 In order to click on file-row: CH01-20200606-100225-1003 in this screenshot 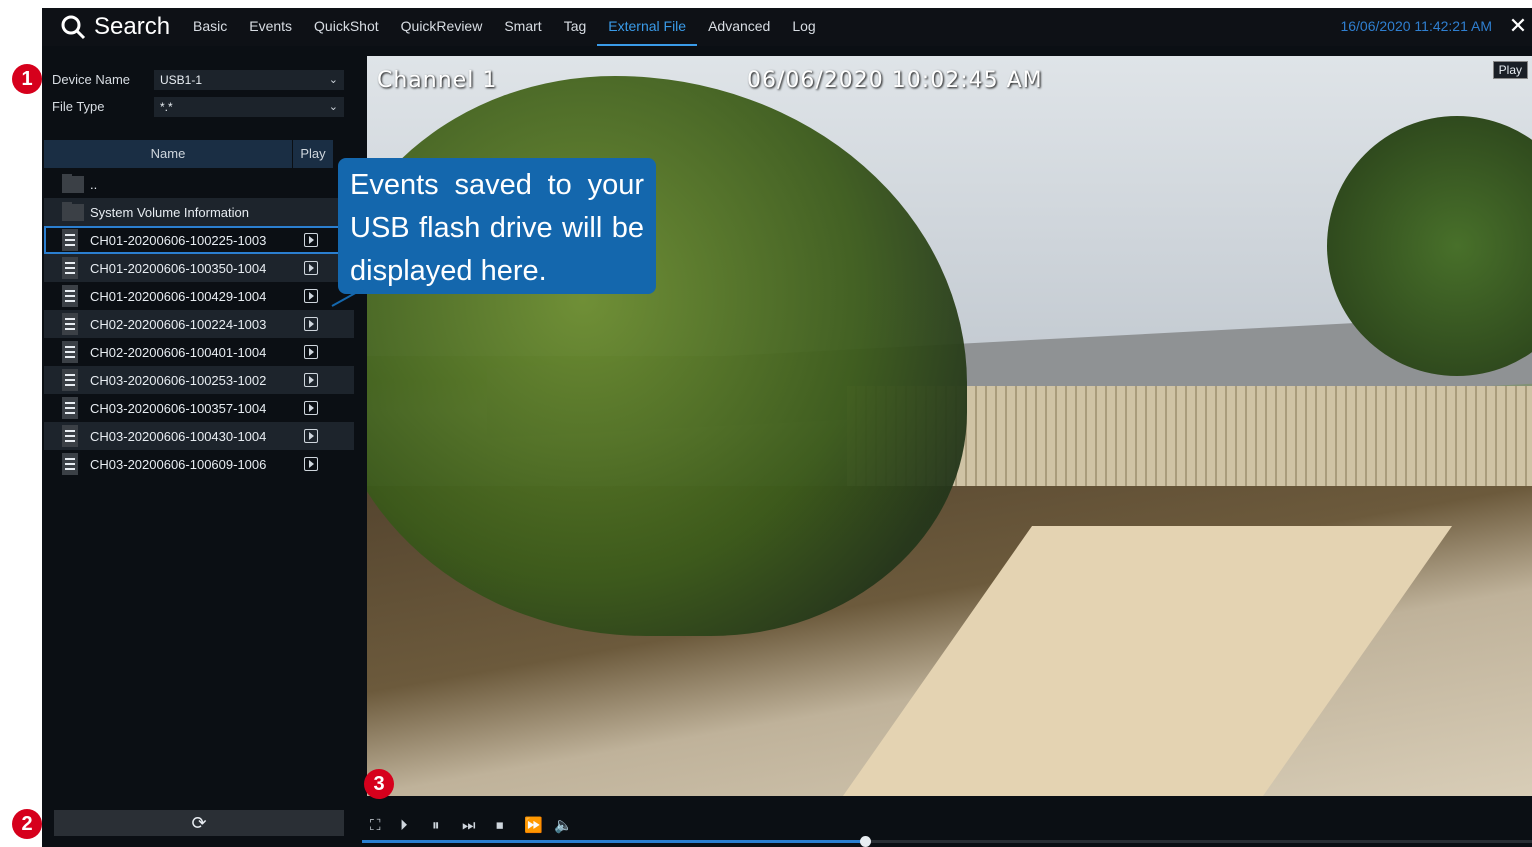, I will do `click(199, 240)`.